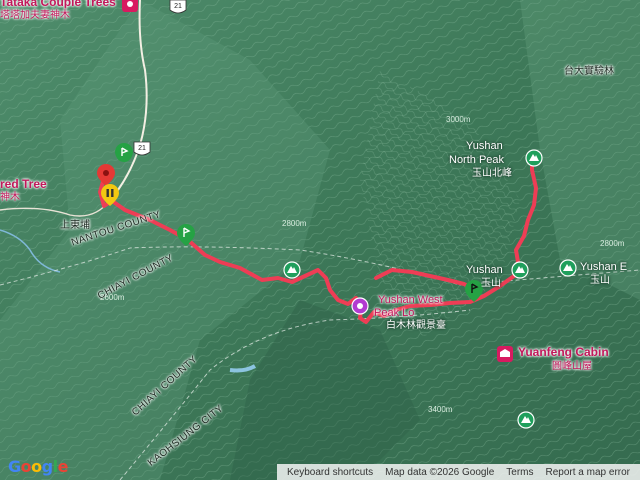  Describe the element at coordinates (477, 160) in the screenshot. I see `place-label-yushan-north-peak-2: North Peak` at that location.